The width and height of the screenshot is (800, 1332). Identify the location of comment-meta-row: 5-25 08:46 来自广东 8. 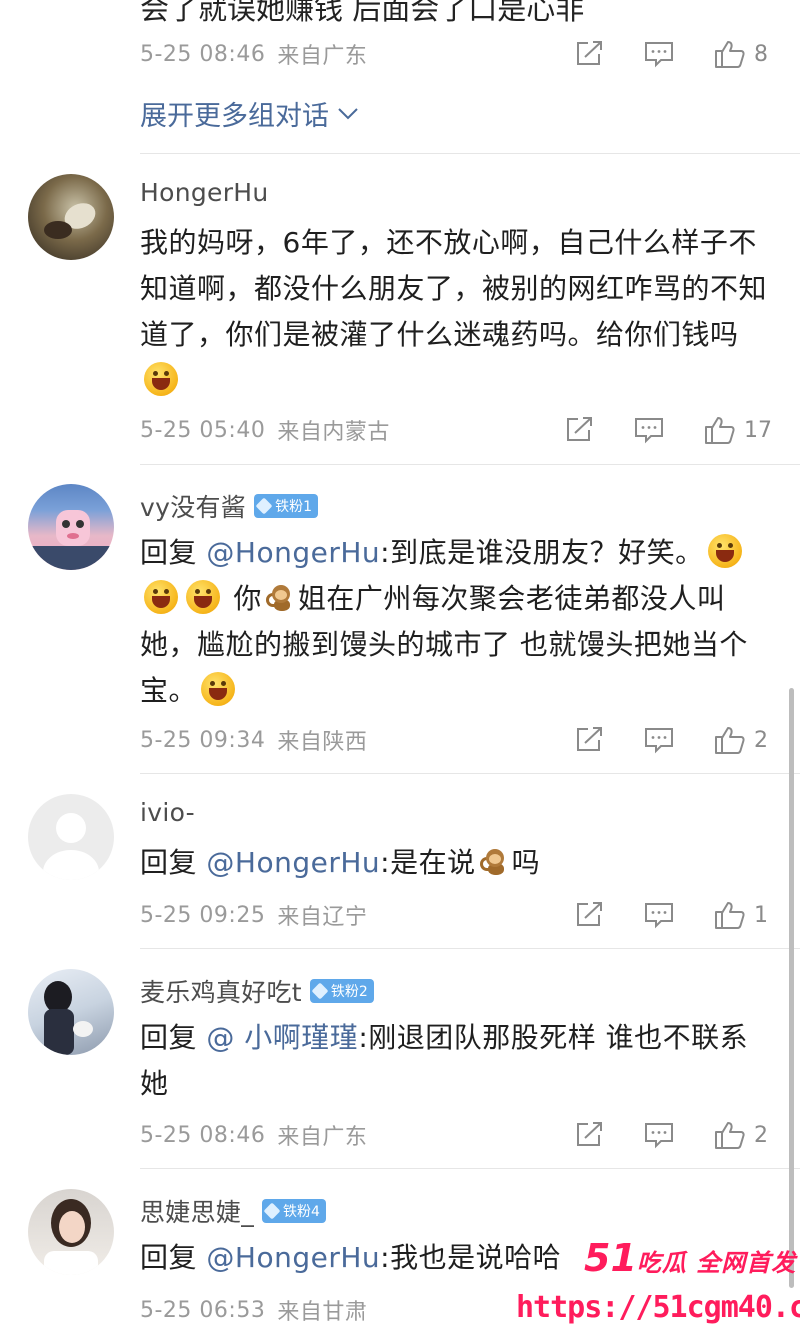
(470, 54).